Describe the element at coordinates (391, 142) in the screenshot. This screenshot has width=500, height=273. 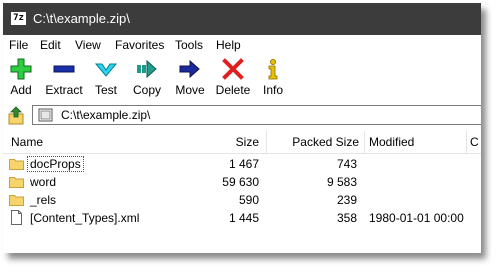
I see `column-header-modified: Modified` at that location.